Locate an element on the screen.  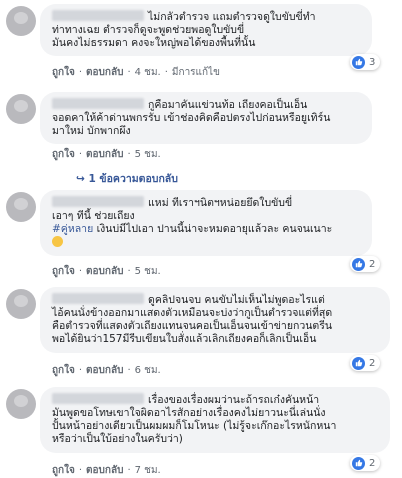
comment-actions: ถูกใจ · ตอบกลับ · 4 ชม. · มีการแก้ไข is located at coordinates (136, 72).